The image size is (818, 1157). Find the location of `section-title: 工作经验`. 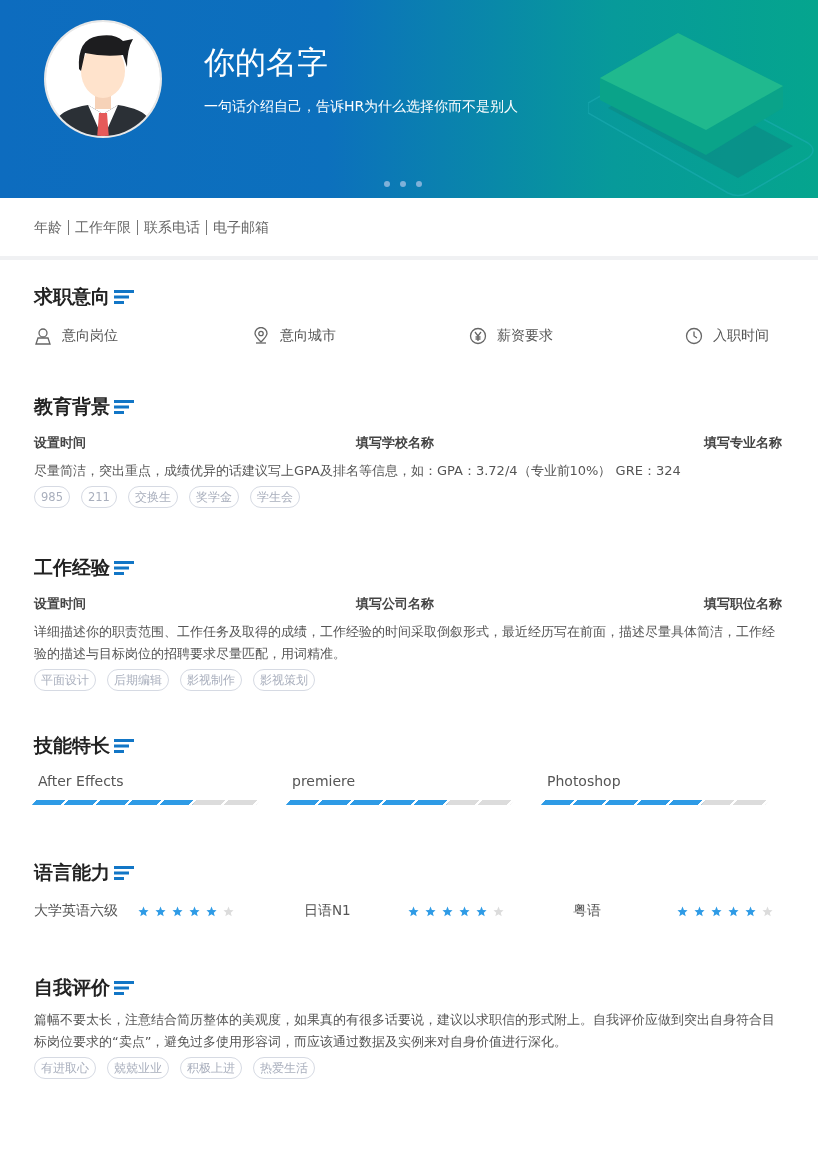

section-title: 工作经验 is located at coordinates (72, 567).